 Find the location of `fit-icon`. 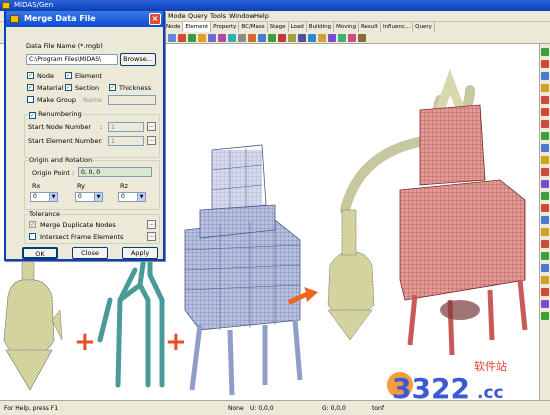

fit-icon is located at coordinates (545, 256).